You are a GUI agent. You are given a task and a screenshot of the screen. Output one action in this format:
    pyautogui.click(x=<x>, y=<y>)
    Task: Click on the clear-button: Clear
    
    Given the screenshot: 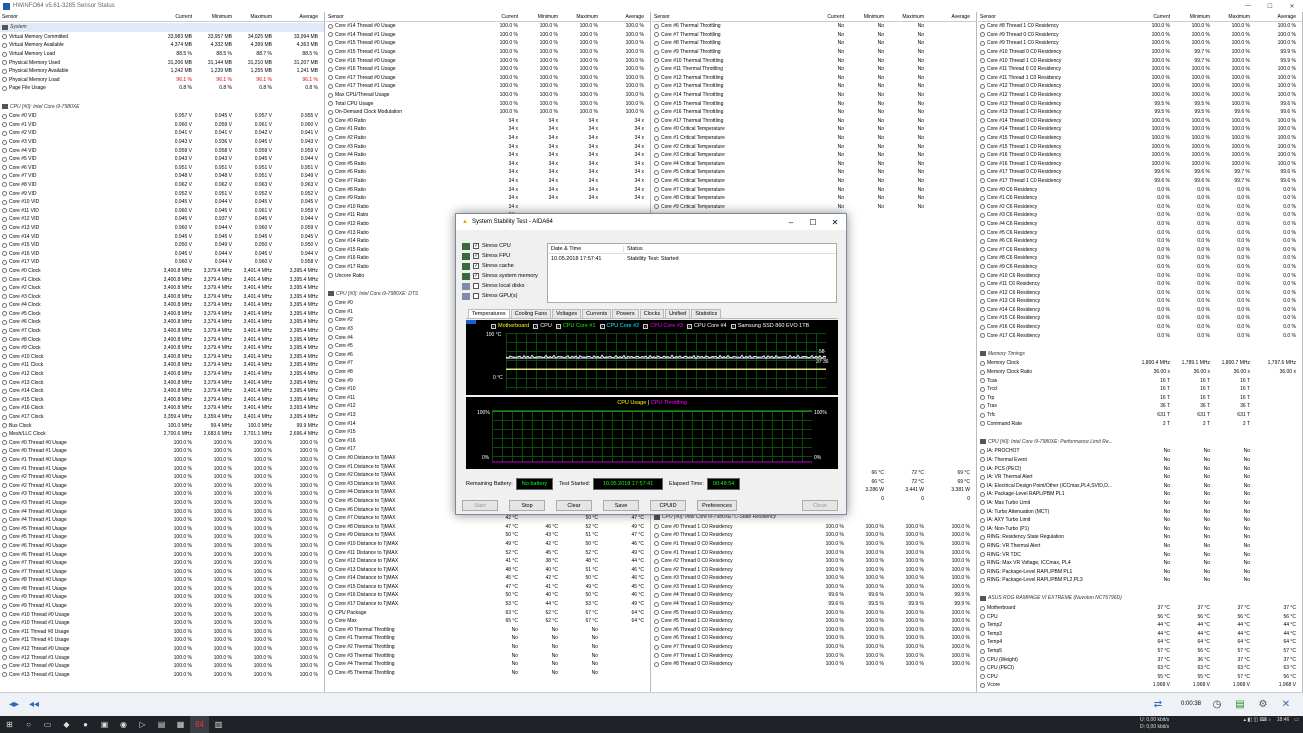 What is the action you would take?
    pyautogui.click(x=574, y=505)
    